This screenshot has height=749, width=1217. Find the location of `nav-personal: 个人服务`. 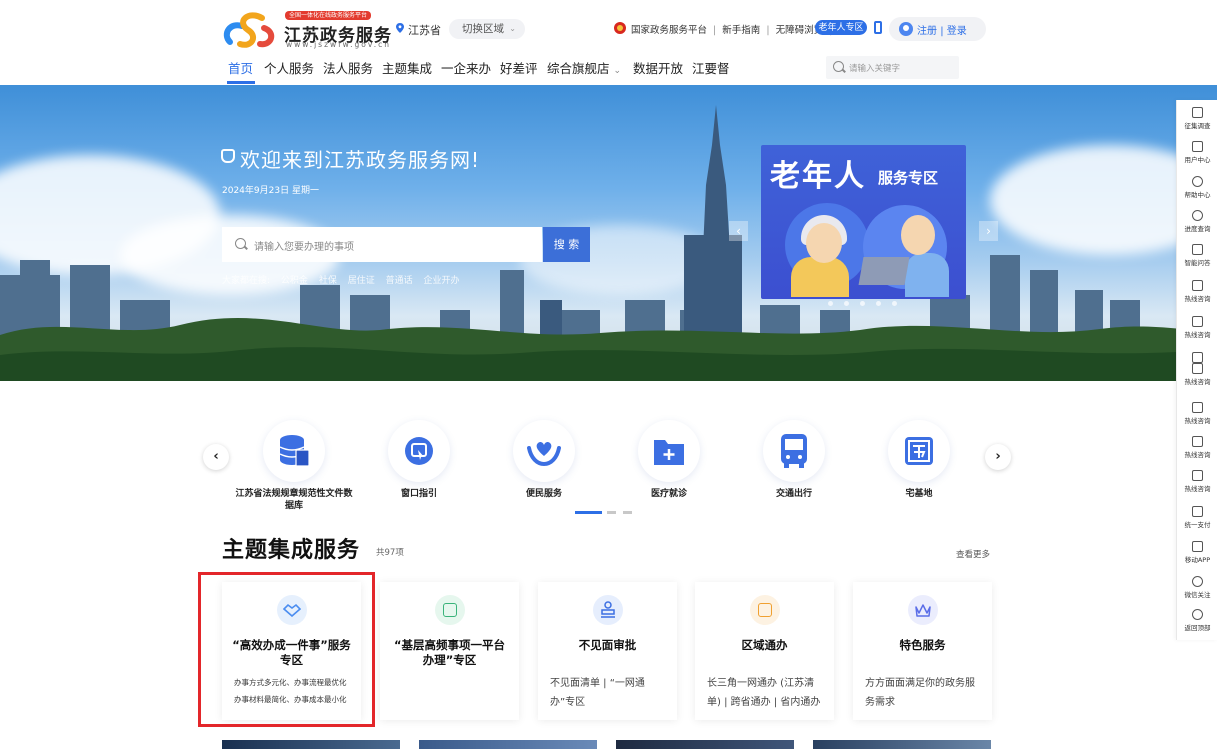

nav-personal: 个人服务 is located at coordinates (289, 67).